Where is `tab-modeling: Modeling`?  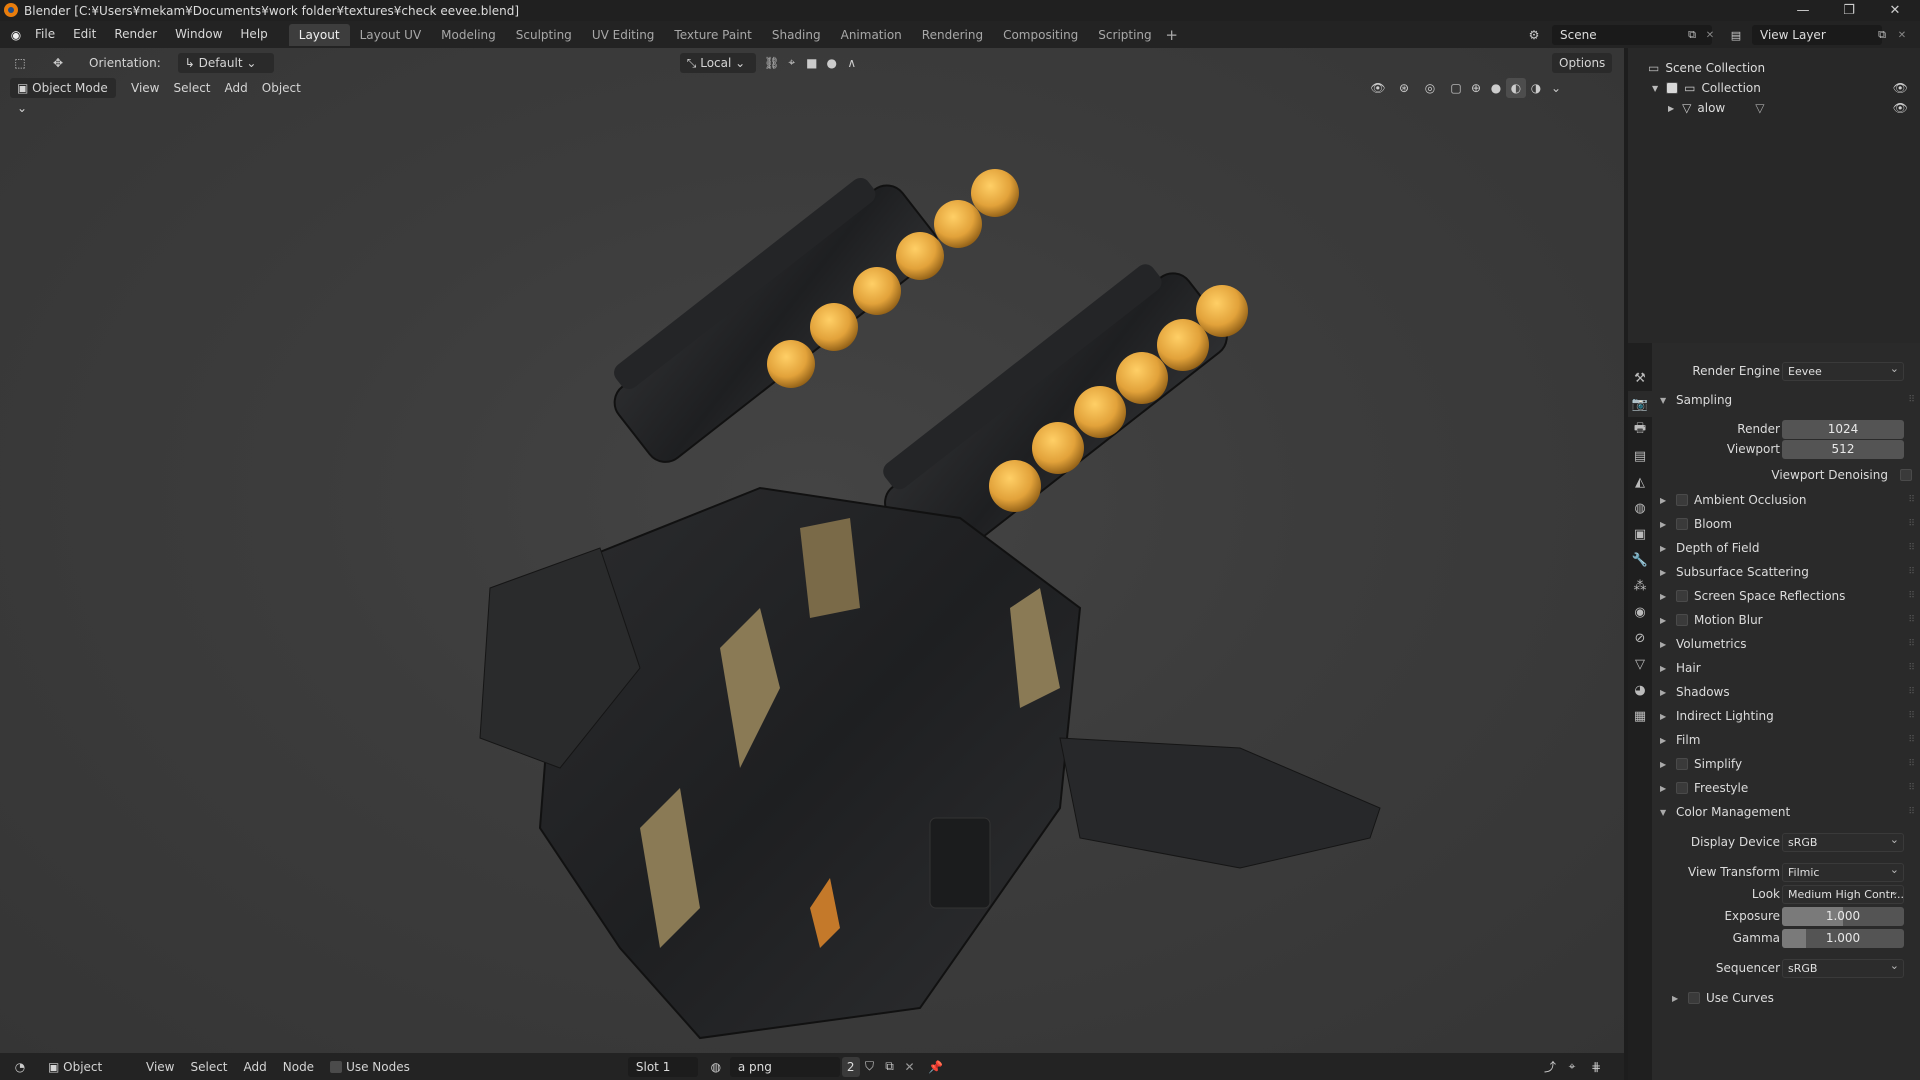 tab-modeling: Modeling is located at coordinates (468, 35).